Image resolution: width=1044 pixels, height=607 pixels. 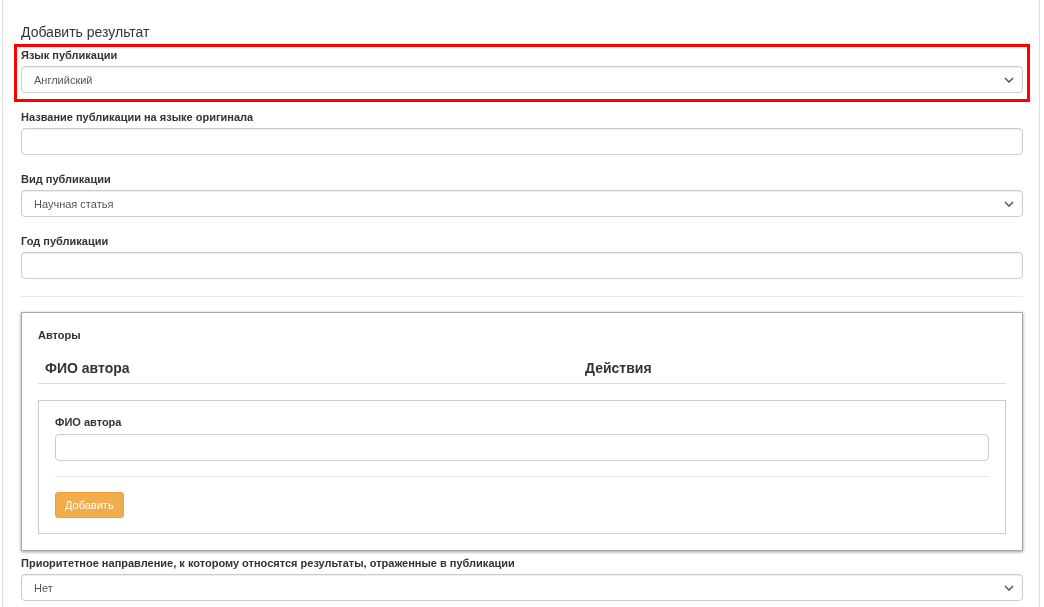 I want to click on column-header: Действия, so click(x=619, y=368).